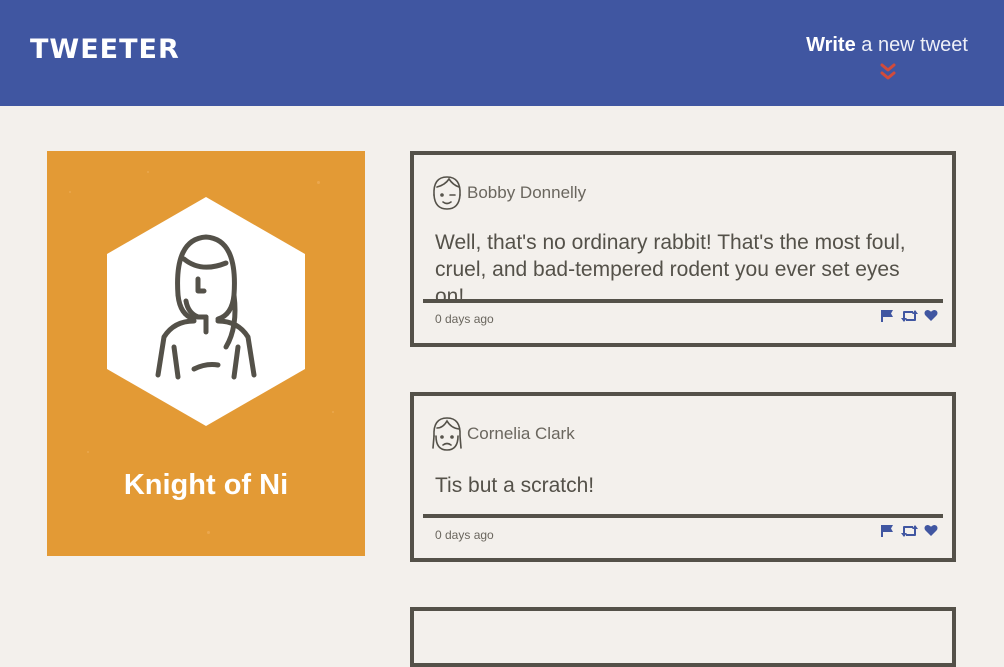  Describe the element at coordinates (831, 45) in the screenshot. I see `compose-label-bold: Write` at that location.